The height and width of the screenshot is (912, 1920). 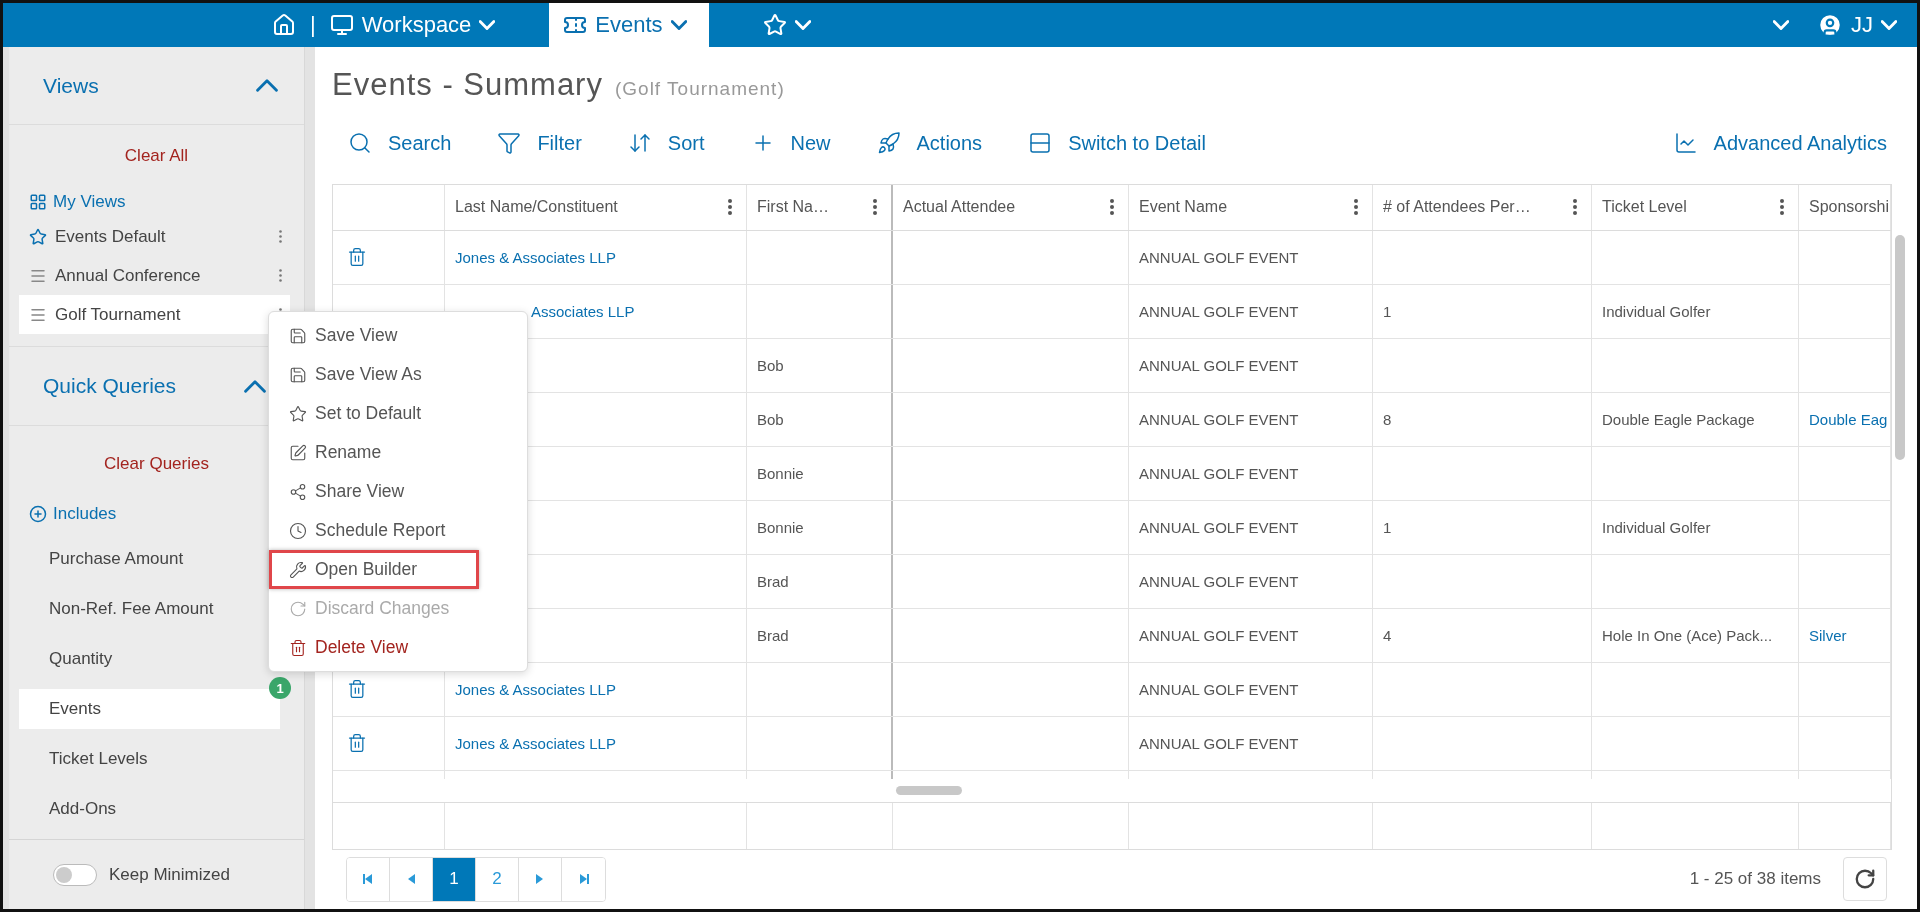 I want to click on pagination-summary: 1 - 25 of 38 items, so click(x=1755, y=879).